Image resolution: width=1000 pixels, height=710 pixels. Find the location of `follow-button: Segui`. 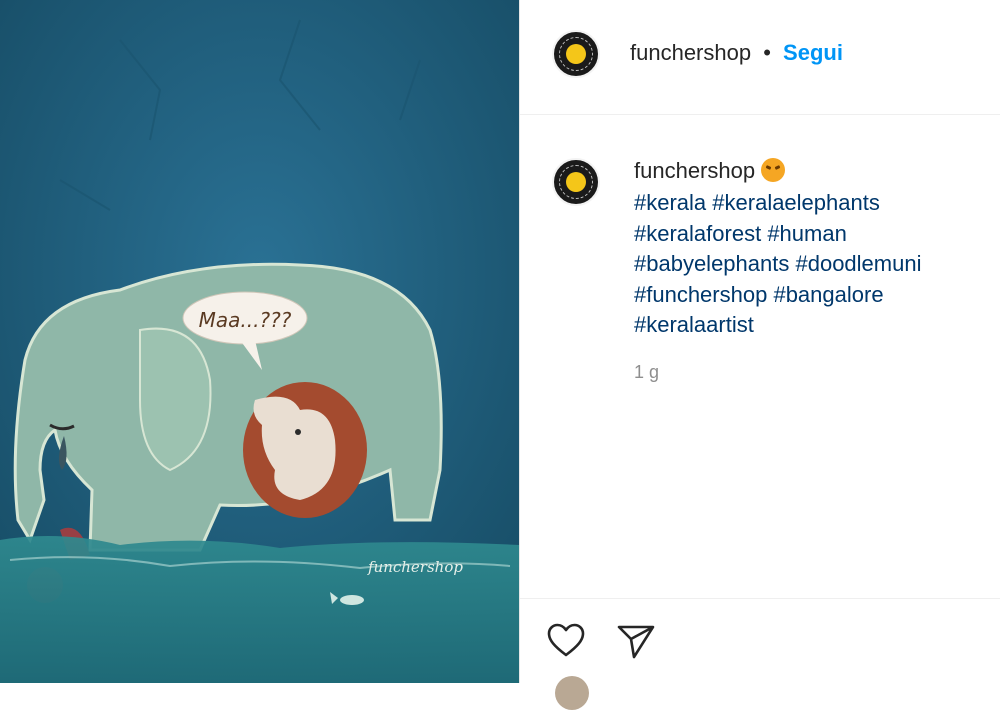

follow-button: Segui is located at coordinates (813, 52).